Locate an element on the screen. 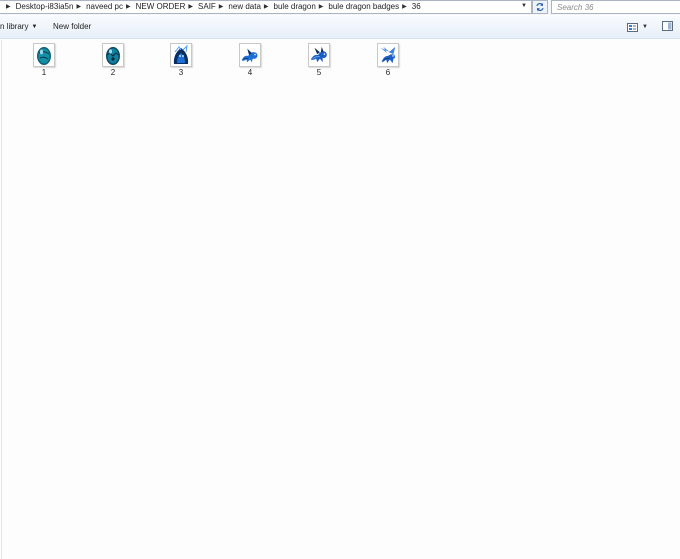 The image size is (680, 559). breadcrumb-item: SAIF is located at coordinates (207, 7).